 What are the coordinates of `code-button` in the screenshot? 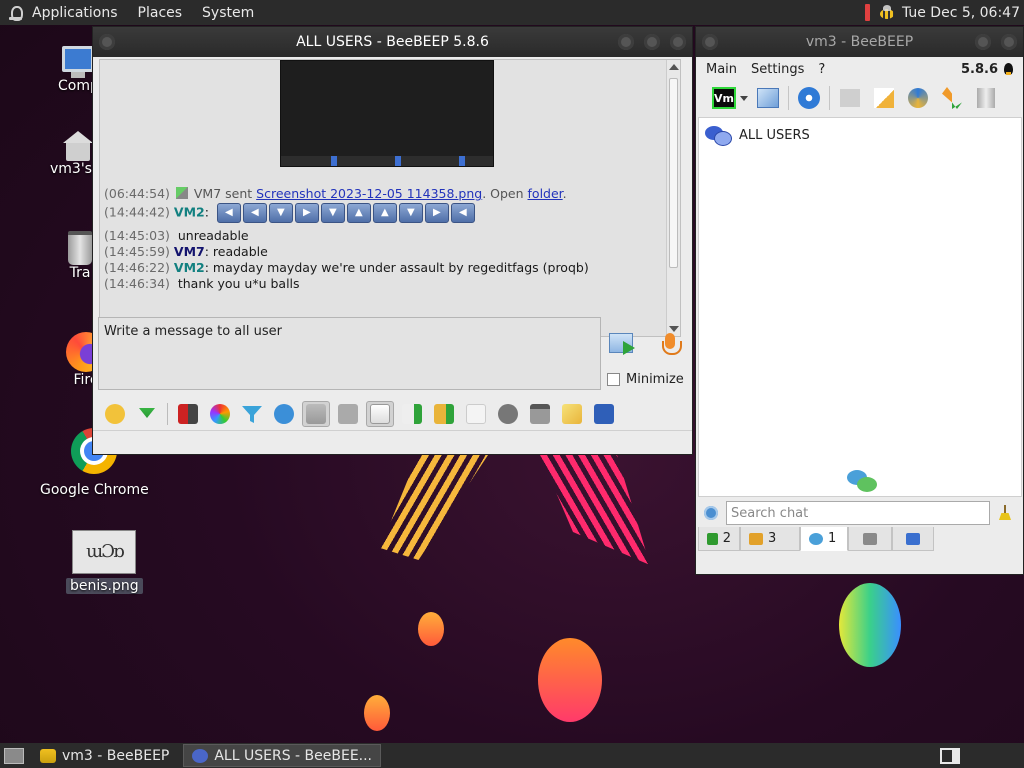 It's located at (476, 414).